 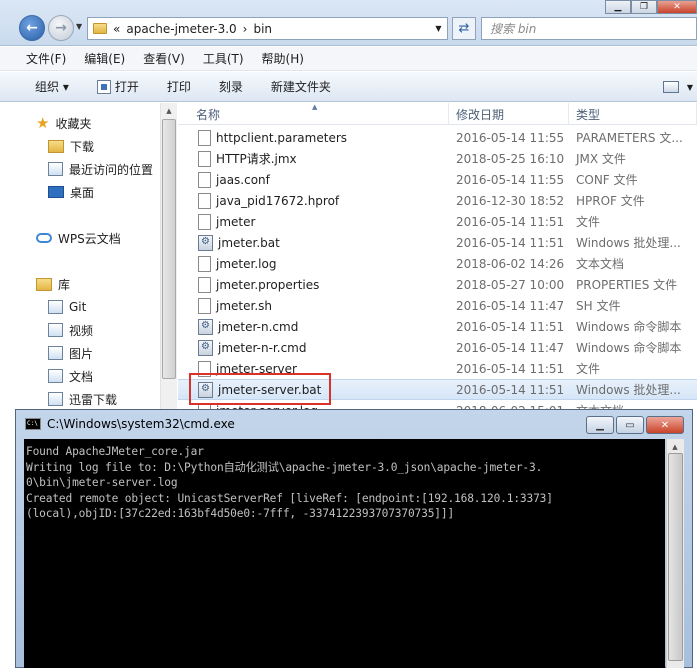 I want to click on open-label: 打开, so click(x=126, y=87).